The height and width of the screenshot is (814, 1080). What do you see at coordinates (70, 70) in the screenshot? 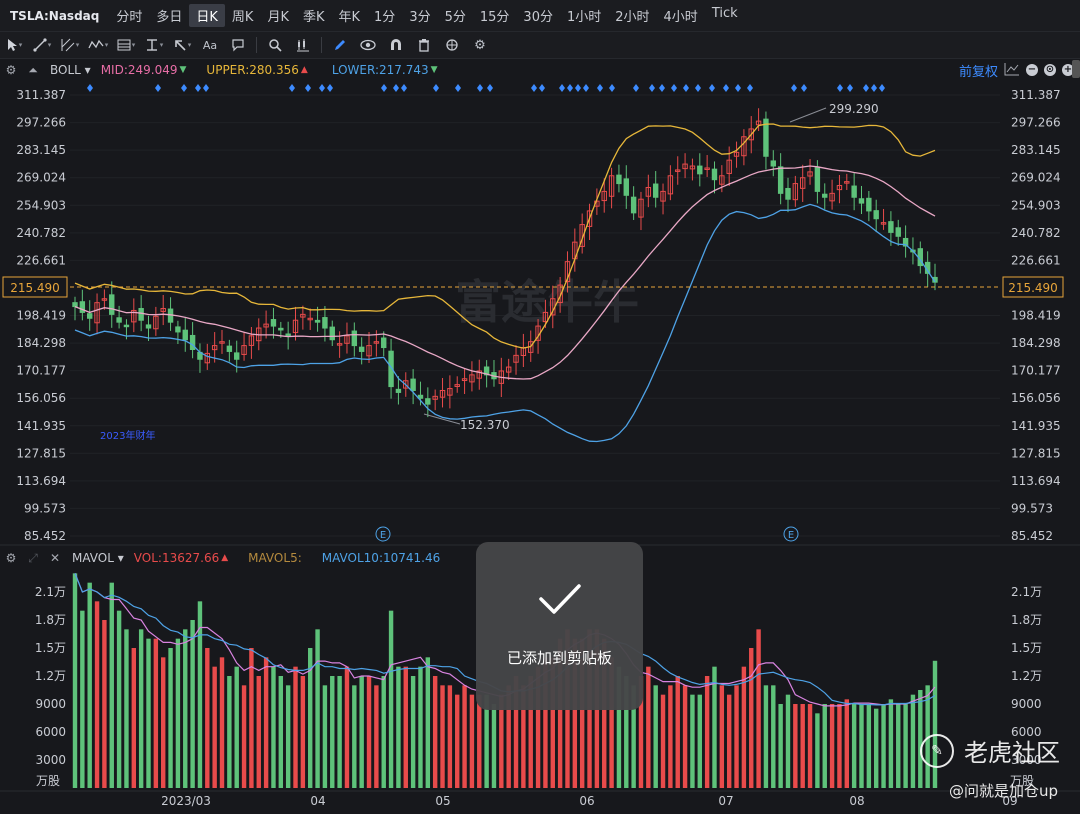
I see `boll-indicator-select: BOLL ▾` at bounding box center [70, 70].